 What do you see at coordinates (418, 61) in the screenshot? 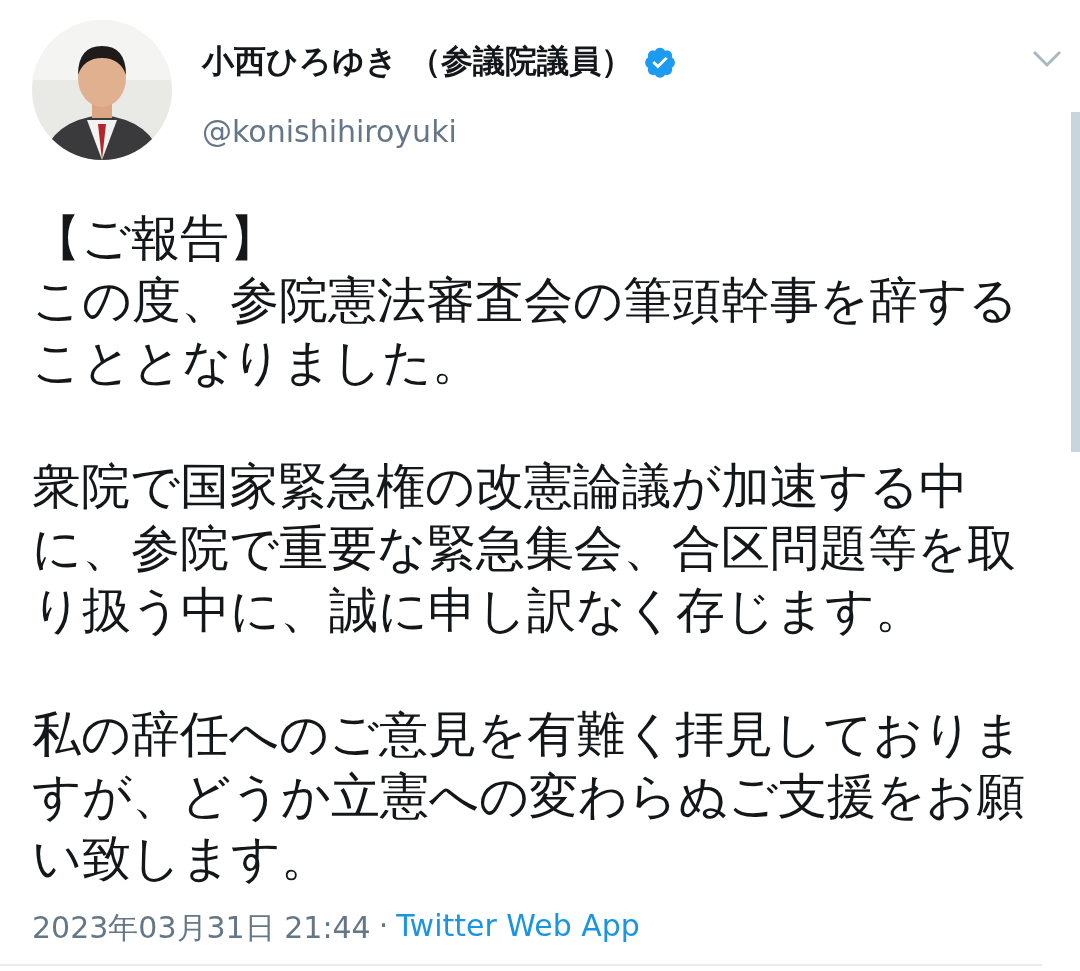
I see `author-name: 小西ひろゆき （参議院議員）` at bounding box center [418, 61].